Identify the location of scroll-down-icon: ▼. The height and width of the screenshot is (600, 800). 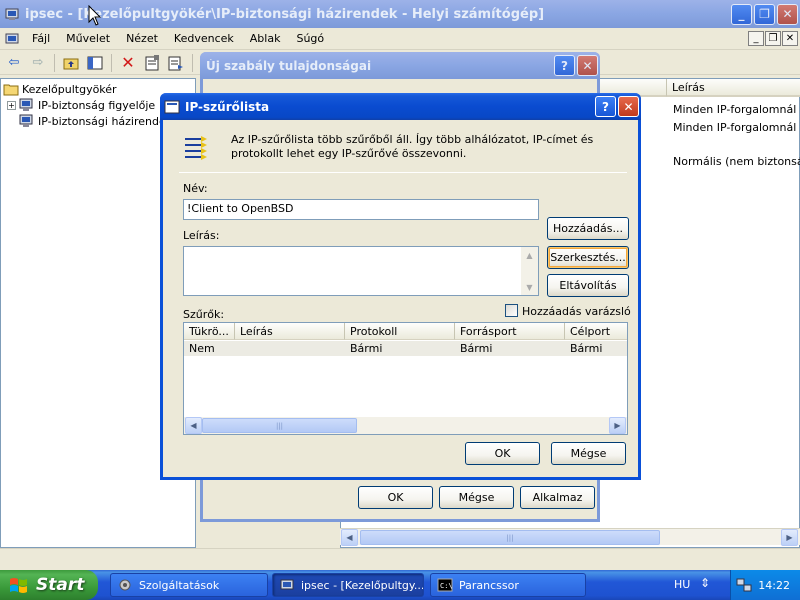
(529, 287).